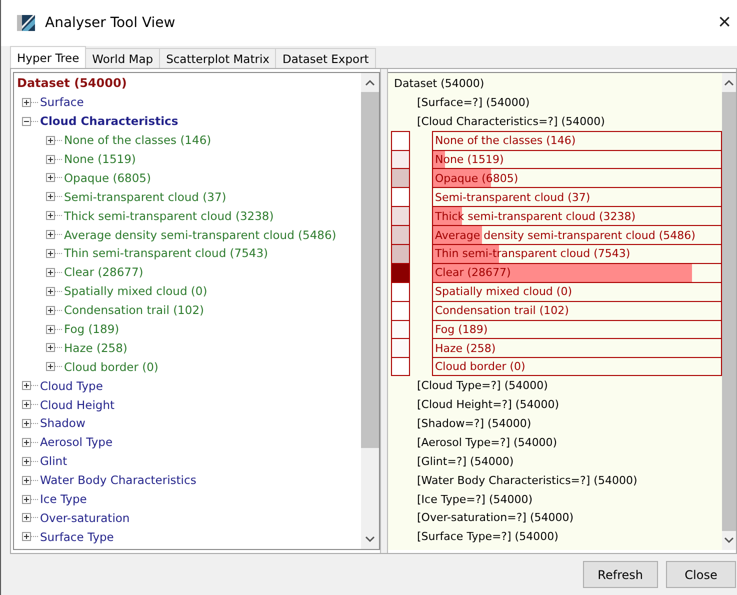 This screenshot has width=737, height=595. I want to click on node-label: [Glint=?] (54000), so click(465, 461).